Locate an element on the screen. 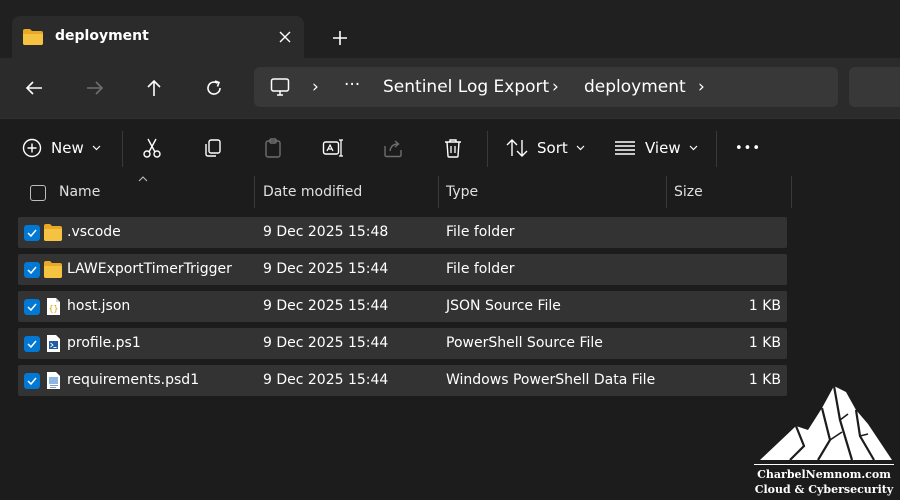 Image resolution: width=900 pixels, height=500 pixels. rename-icon is located at coordinates (332, 148).